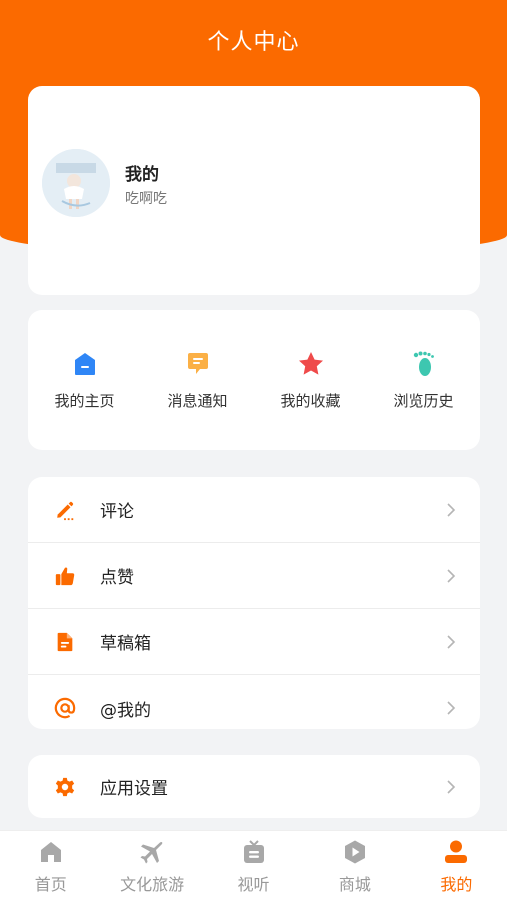 The width and height of the screenshot is (507, 900). What do you see at coordinates (197, 401) in the screenshot?
I see `quick-link-label: 消息通知` at bounding box center [197, 401].